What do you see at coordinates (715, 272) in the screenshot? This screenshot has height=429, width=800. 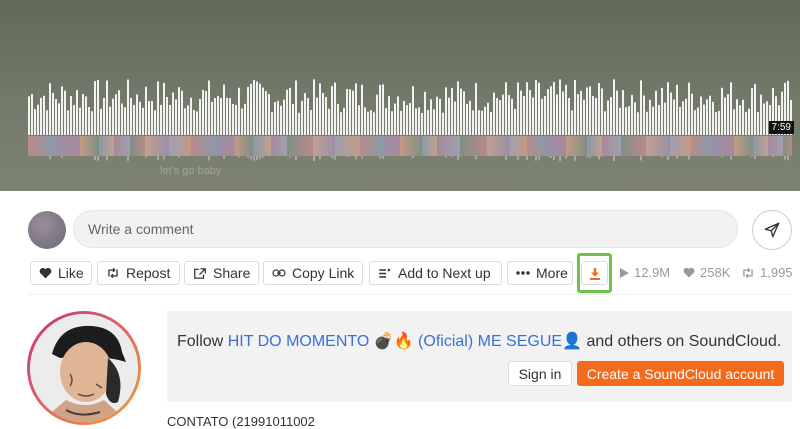 I see `likes-count: 258K` at bounding box center [715, 272].